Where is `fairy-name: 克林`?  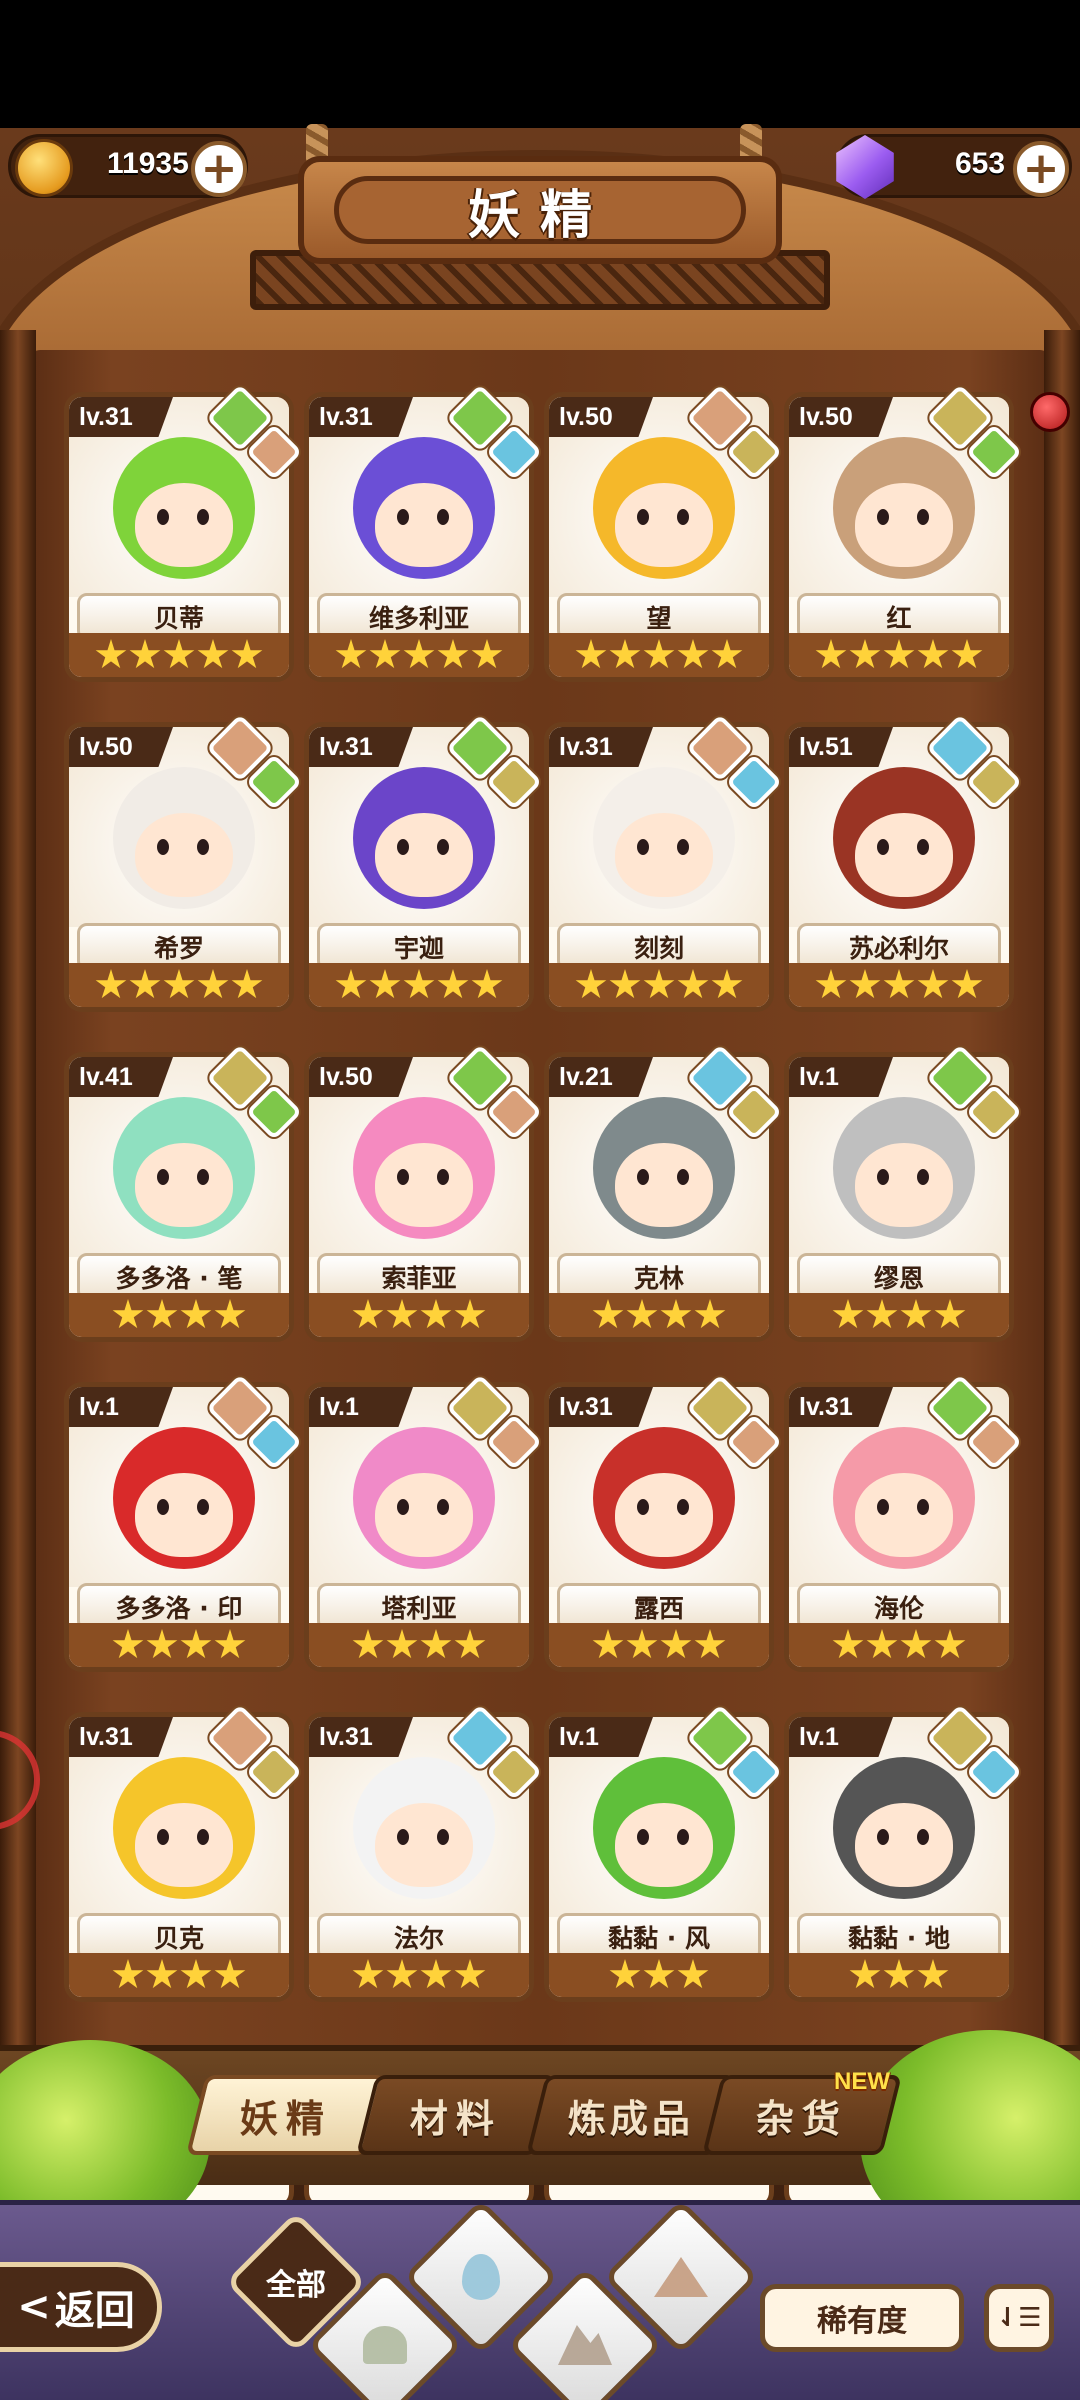
fairy-name: 克林 is located at coordinates (658, 1278).